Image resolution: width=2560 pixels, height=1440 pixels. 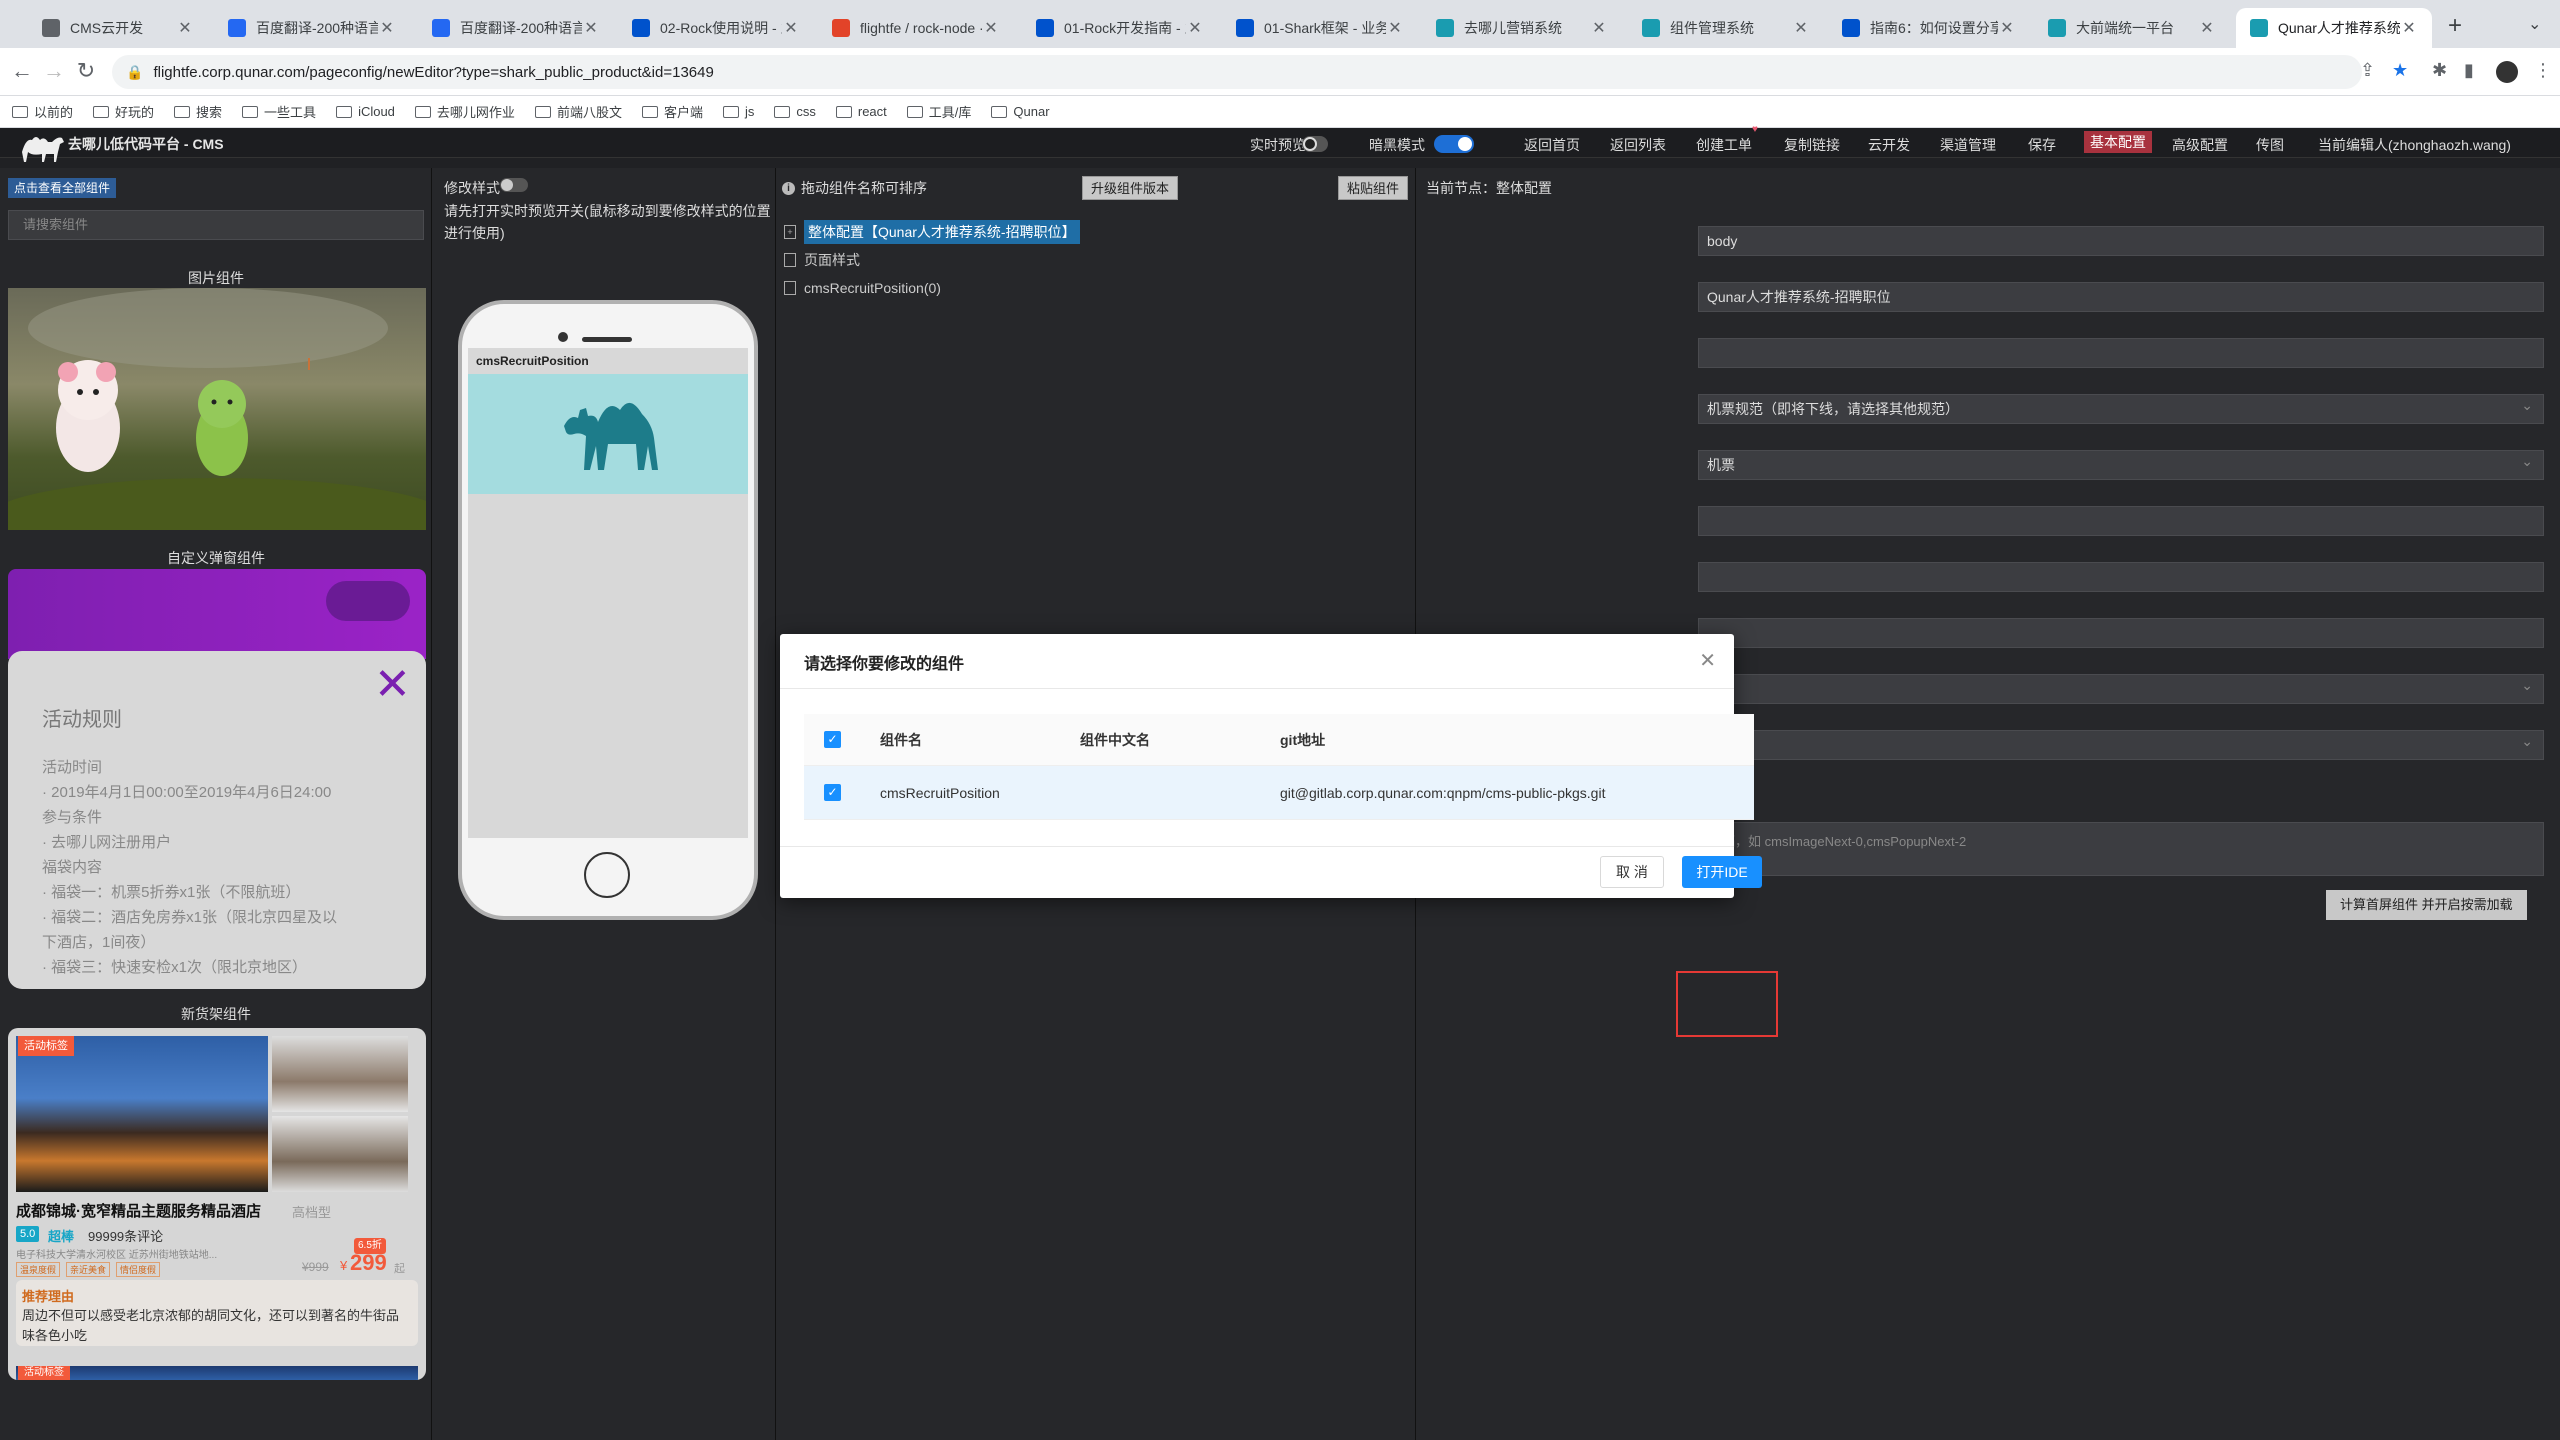 What do you see at coordinates (2455, 26) in the screenshot?
I see `new-tab-button: +` at bounding box center [2455, 26].